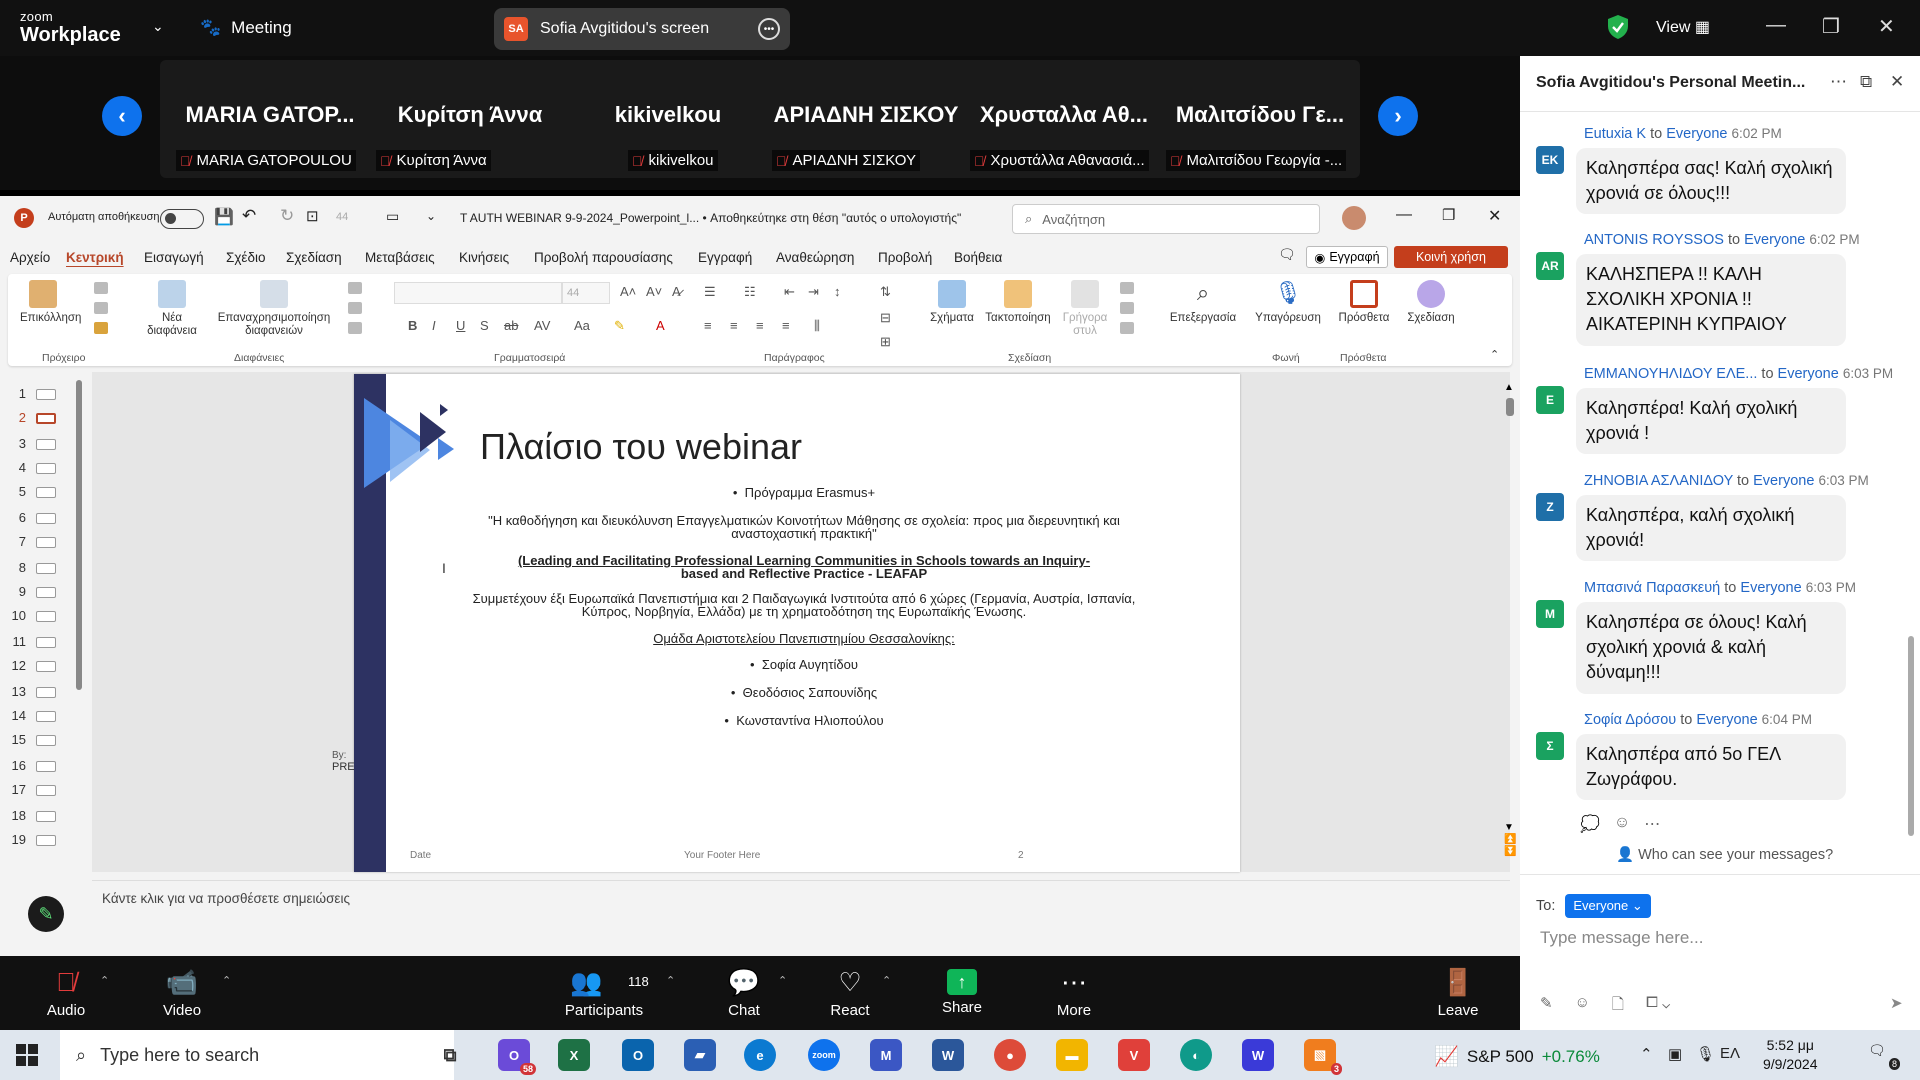 The image size is (1920, 1080). Describe the element at coordinates (1884, 1056) in the screenshot. I see `notifications-icon: 🗨 8` at that location.